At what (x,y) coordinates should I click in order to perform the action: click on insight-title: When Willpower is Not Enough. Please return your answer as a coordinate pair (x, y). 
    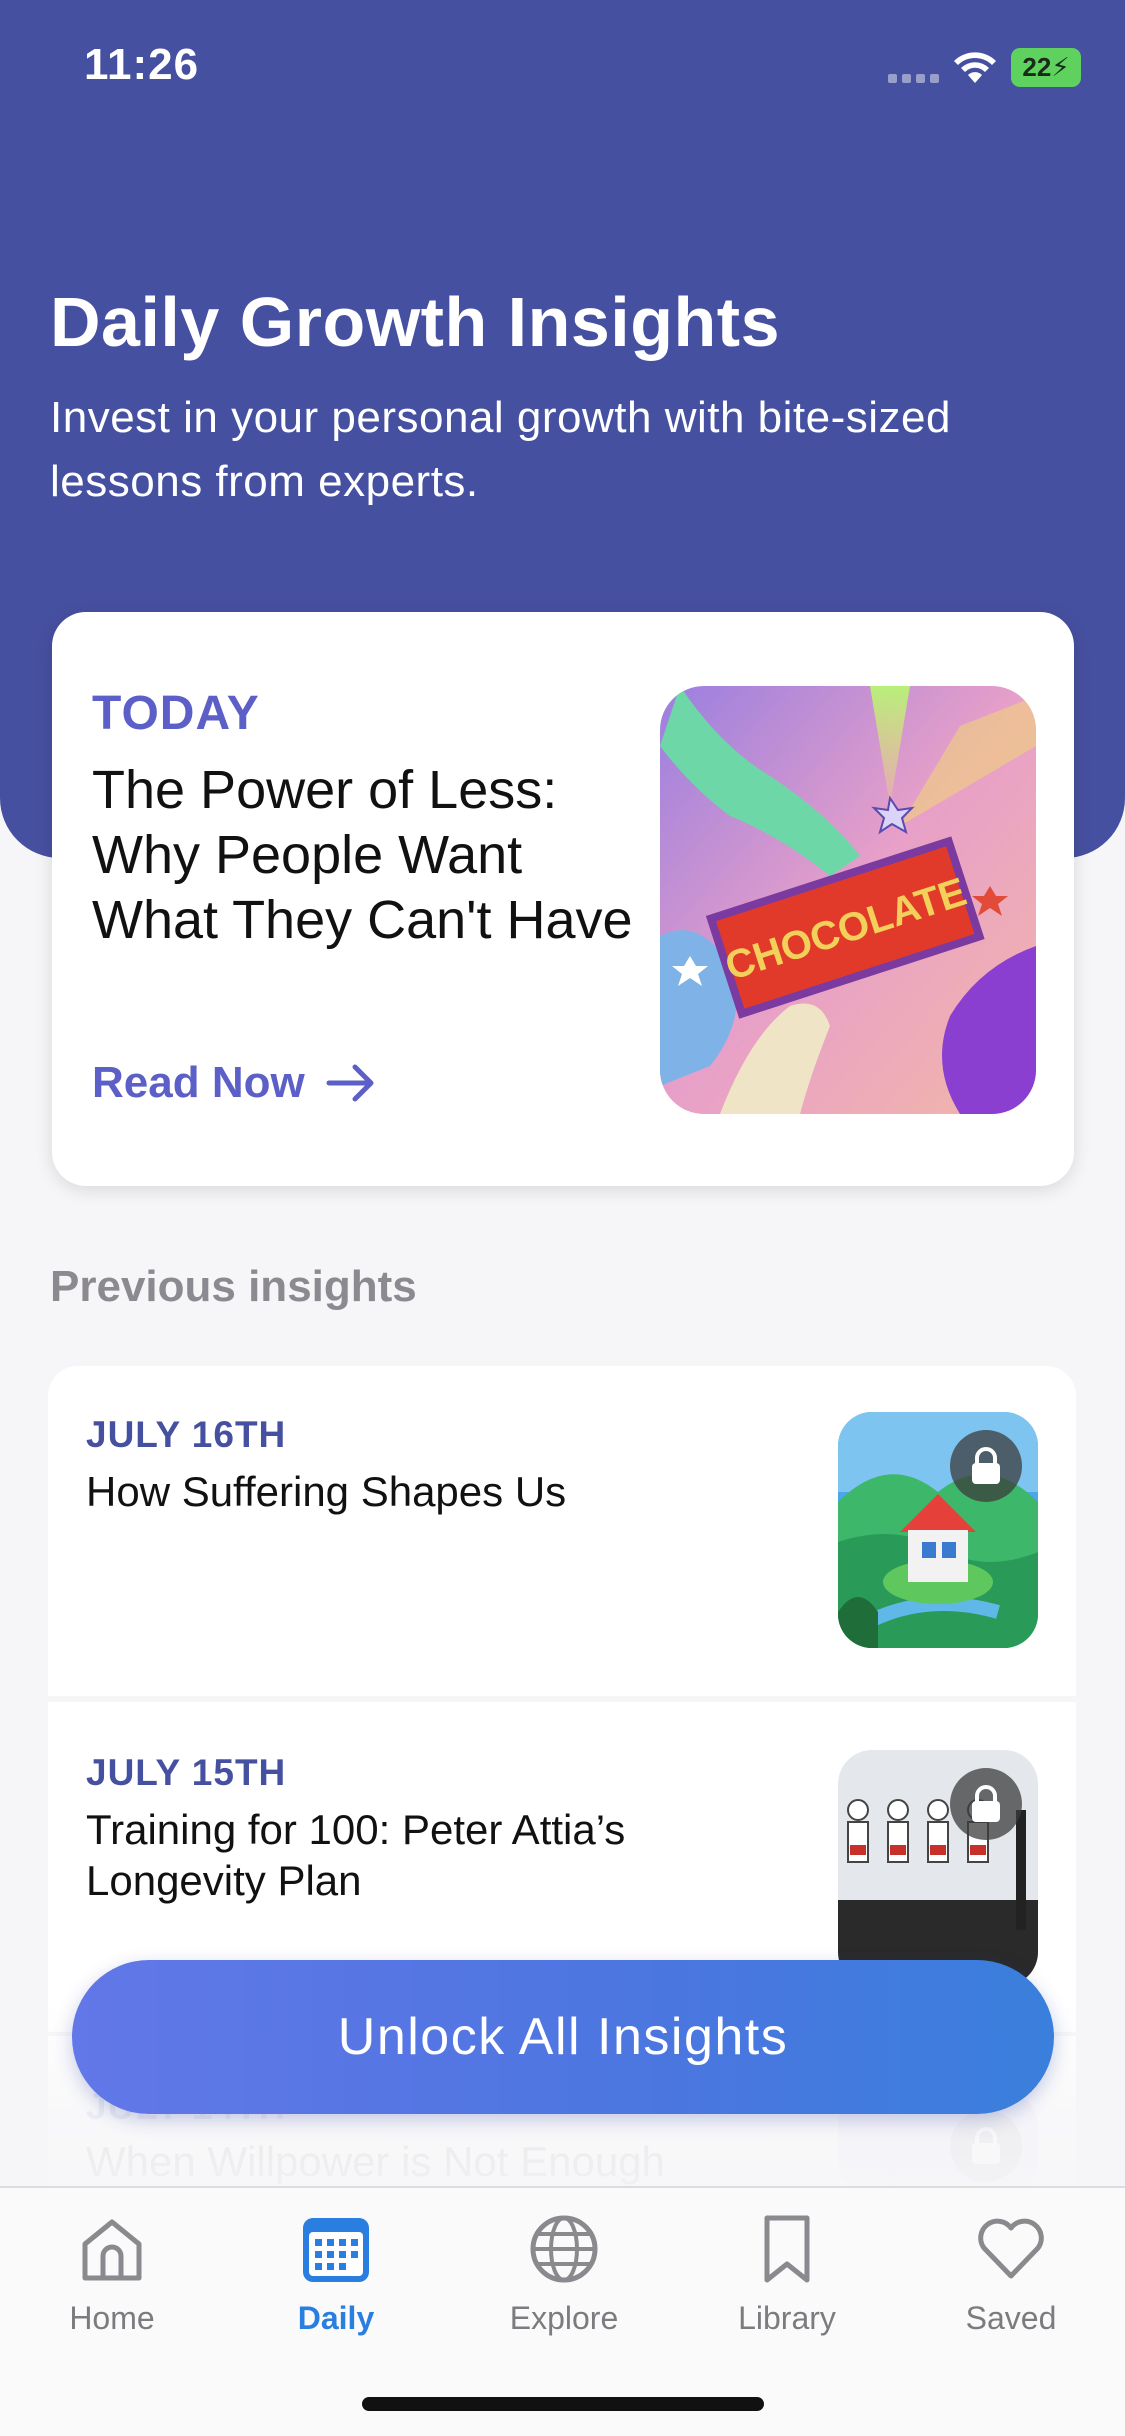
    Looking at the image, I should click on (375, 2161).